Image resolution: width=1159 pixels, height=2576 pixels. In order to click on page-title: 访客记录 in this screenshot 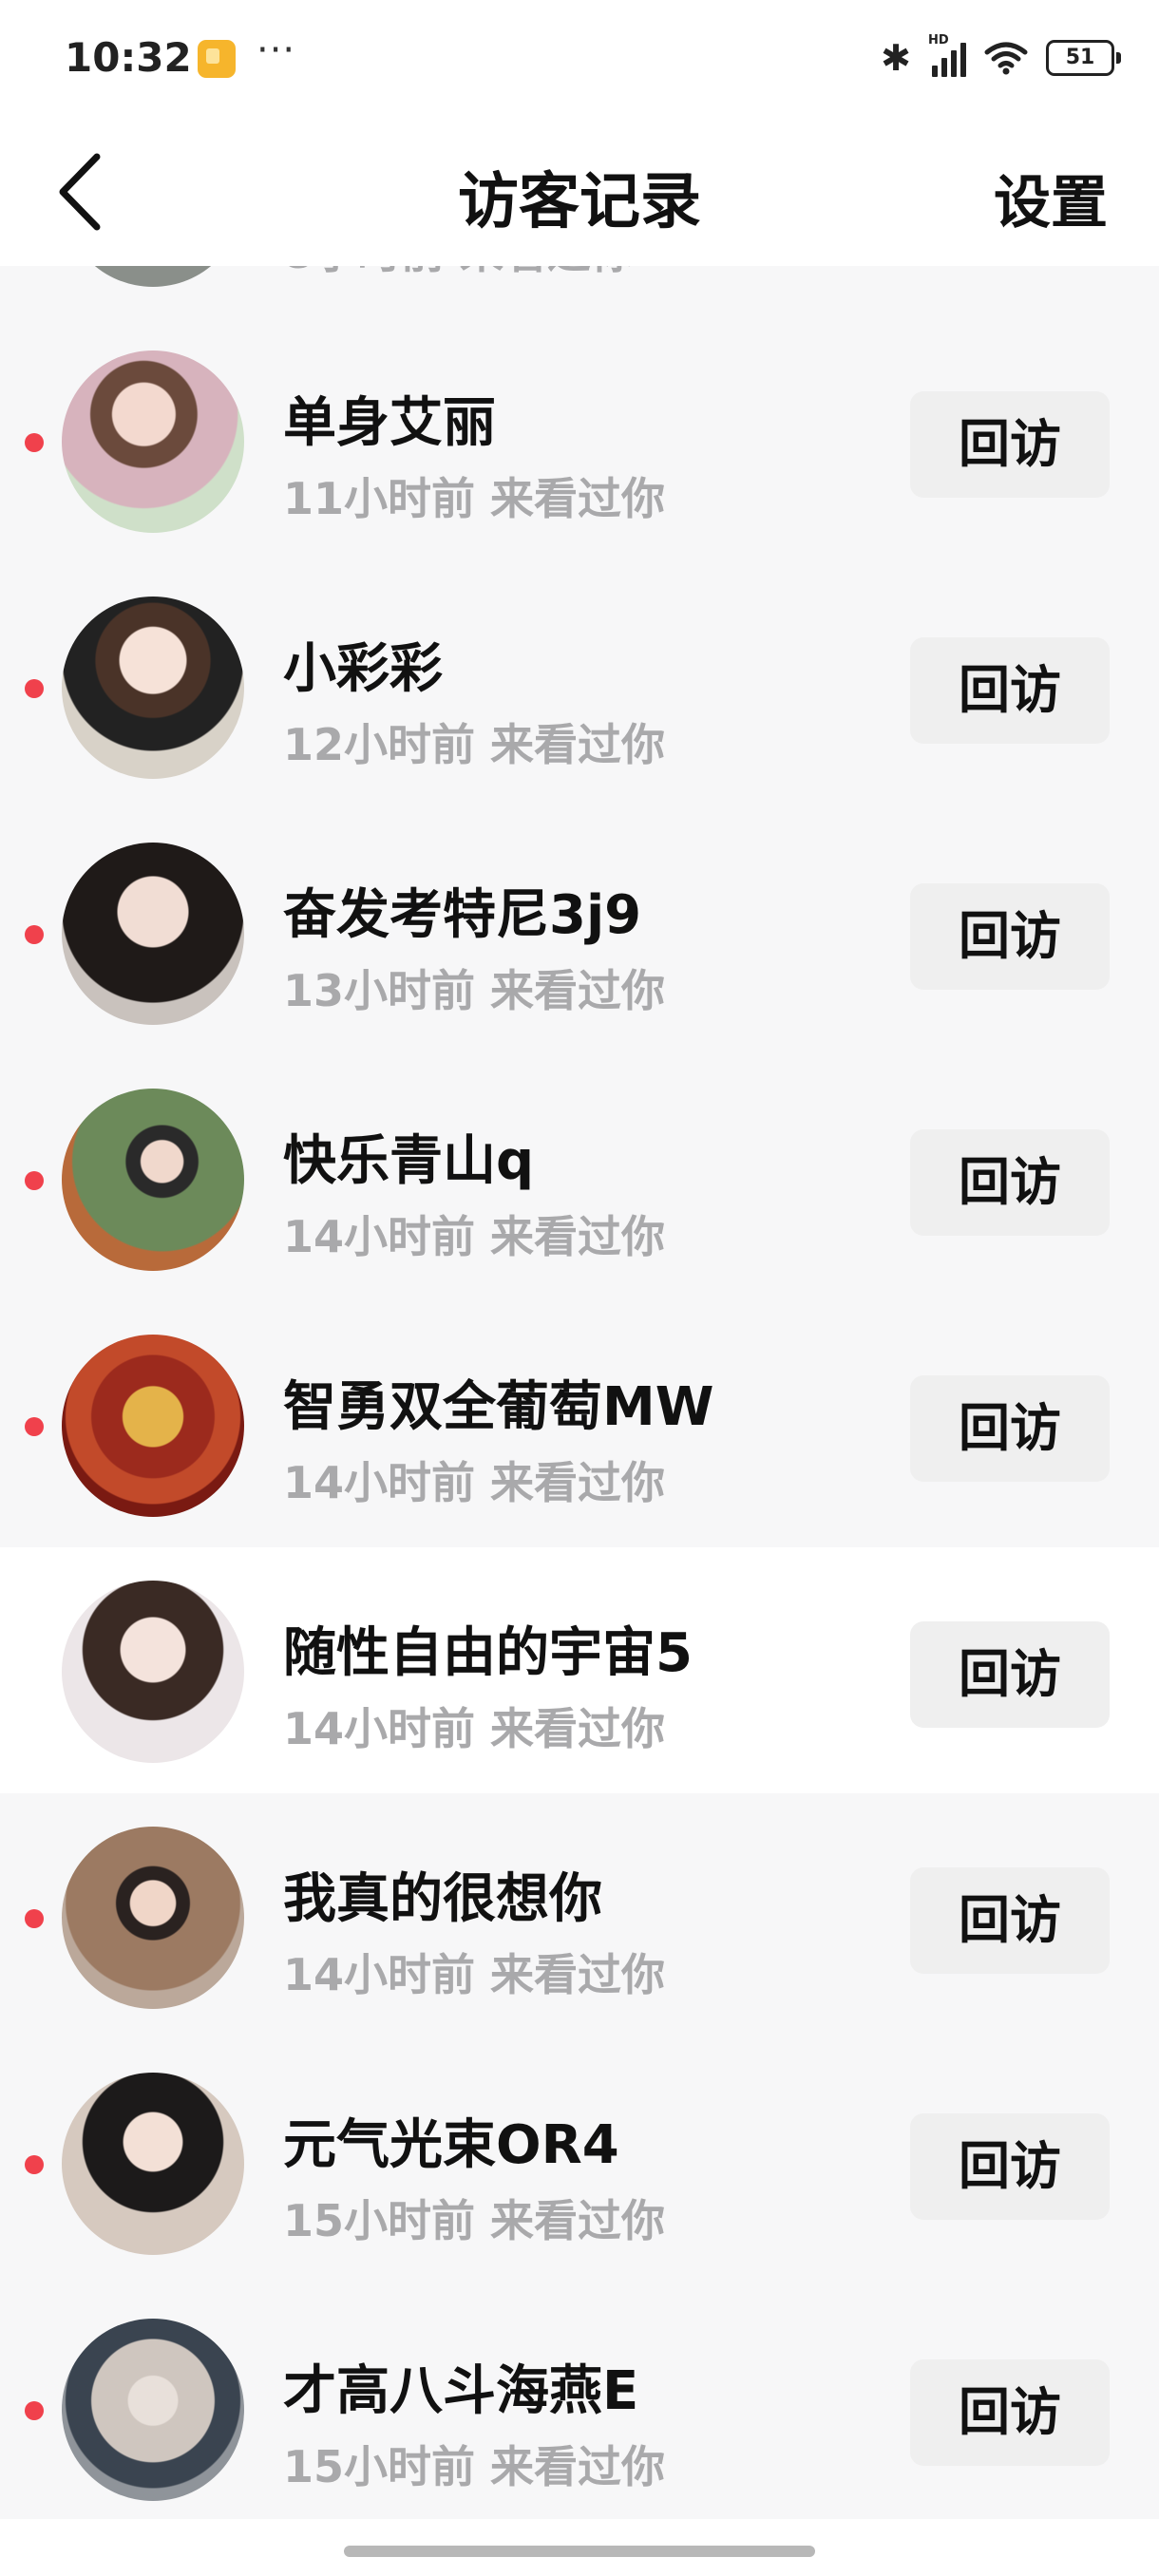, I will do `click(579, 202)`.